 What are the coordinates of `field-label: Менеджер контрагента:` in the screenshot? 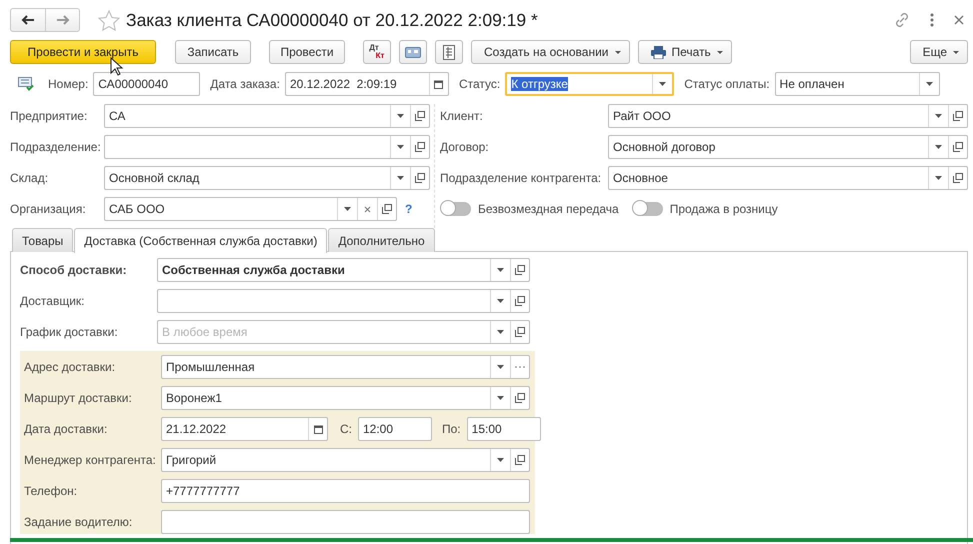 It's located at (90, 460).